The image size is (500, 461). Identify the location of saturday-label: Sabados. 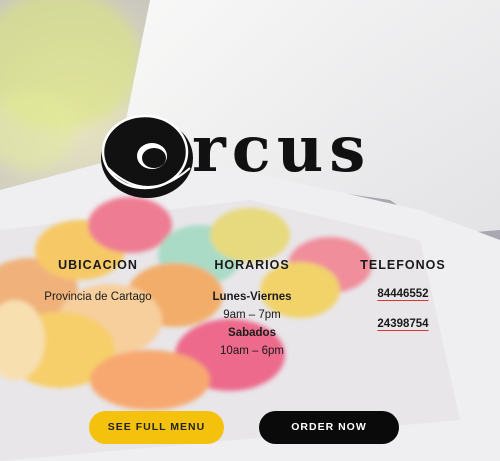
(252, 333).